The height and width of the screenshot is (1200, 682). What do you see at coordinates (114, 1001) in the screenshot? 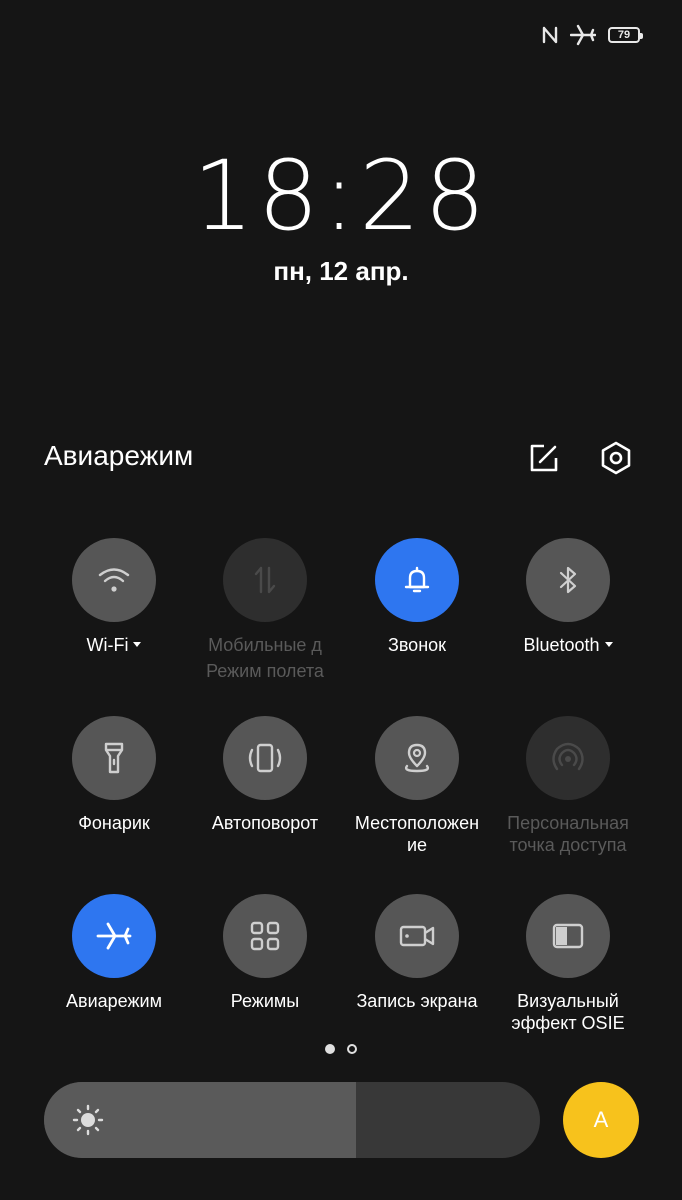
I see `tile-airplane-label: Авиарежим` at bounding box center [114, 1001].